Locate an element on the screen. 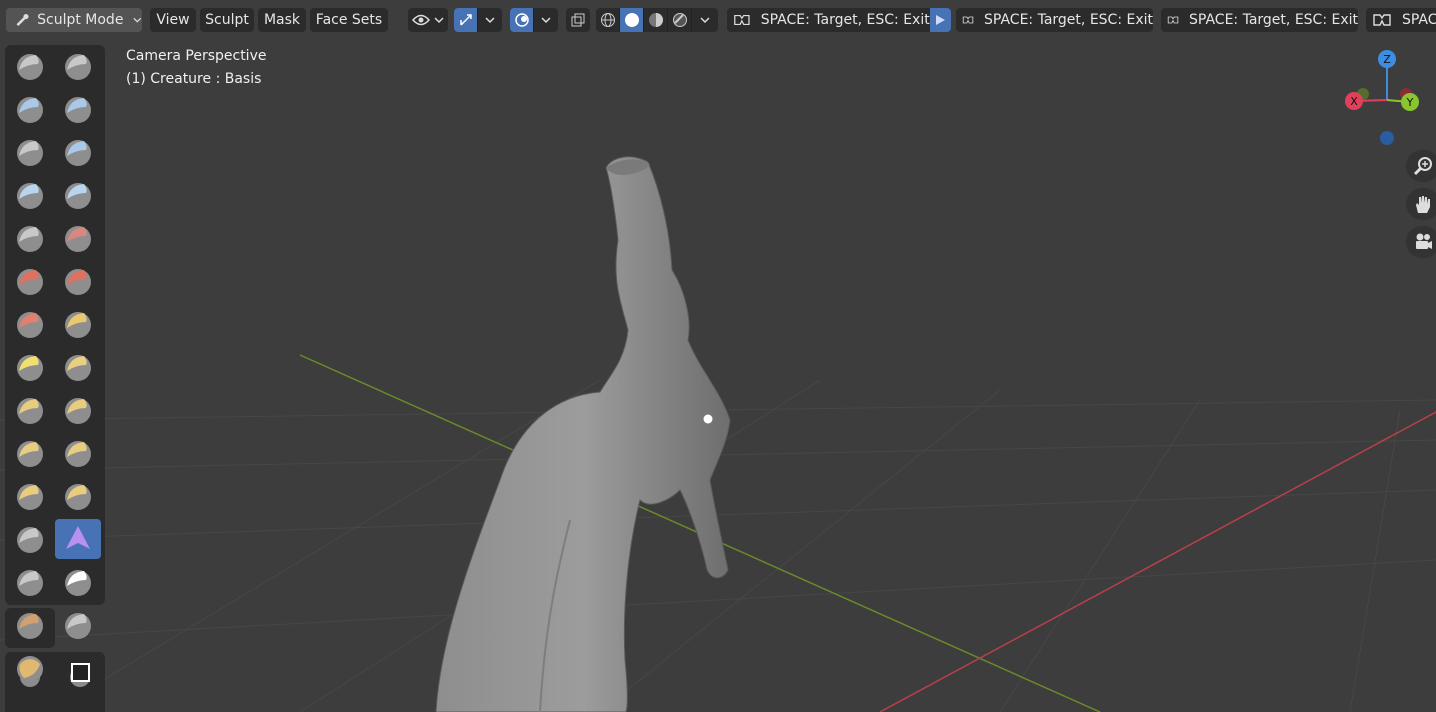 Image resolution: width=1436 pixels, height=712 pixels. clay-brush-tool is located at coordinates (30, 109).